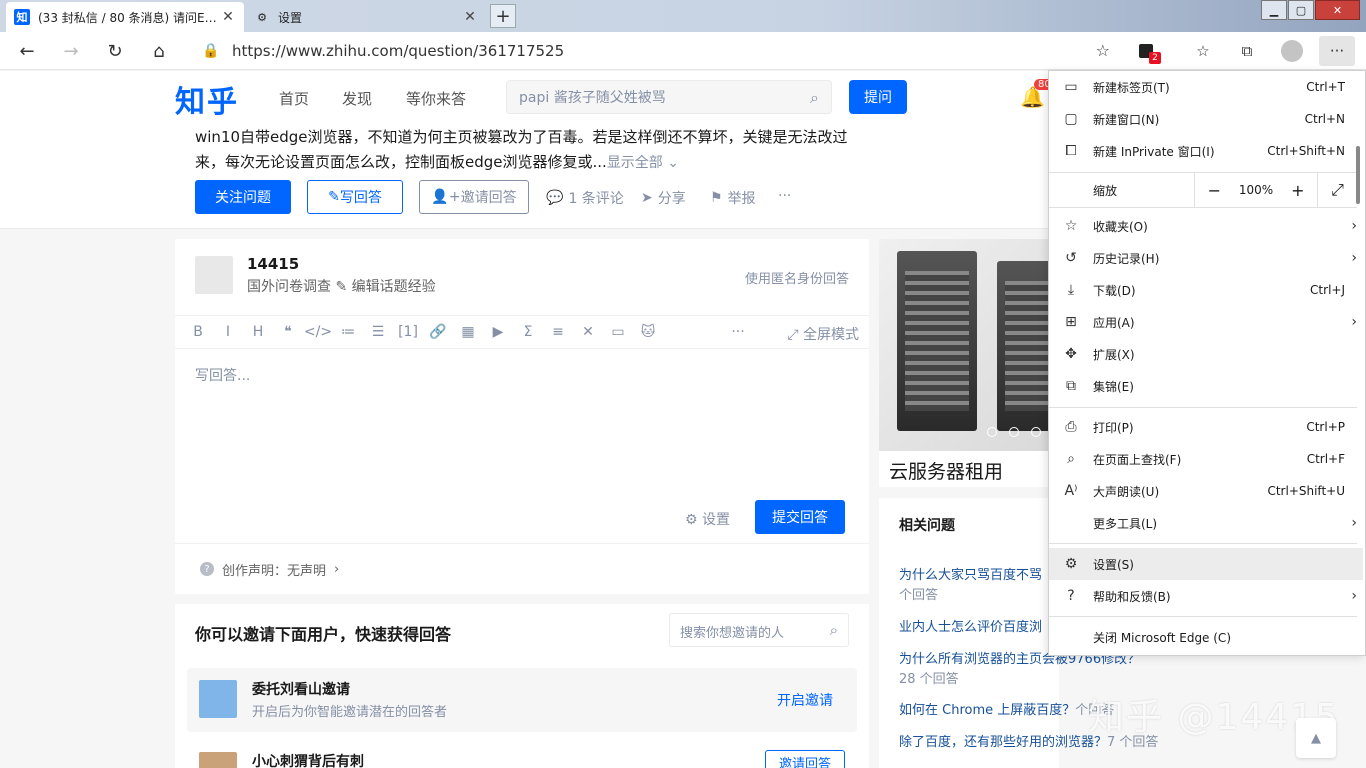 The image size is (1366, 768). I want to click on related-q: 如何在 Chrome 上屏蔽百度？, so click(987, 710).